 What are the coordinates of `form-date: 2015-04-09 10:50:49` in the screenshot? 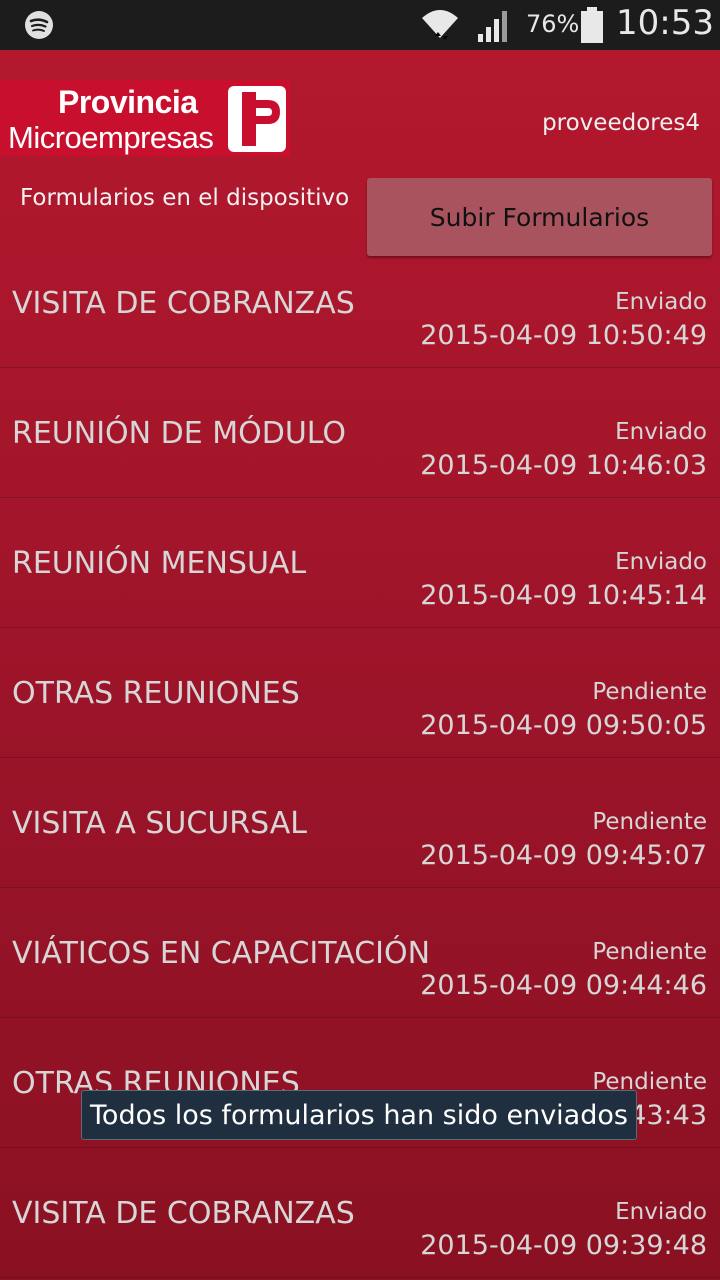 It's located at (563, 335).